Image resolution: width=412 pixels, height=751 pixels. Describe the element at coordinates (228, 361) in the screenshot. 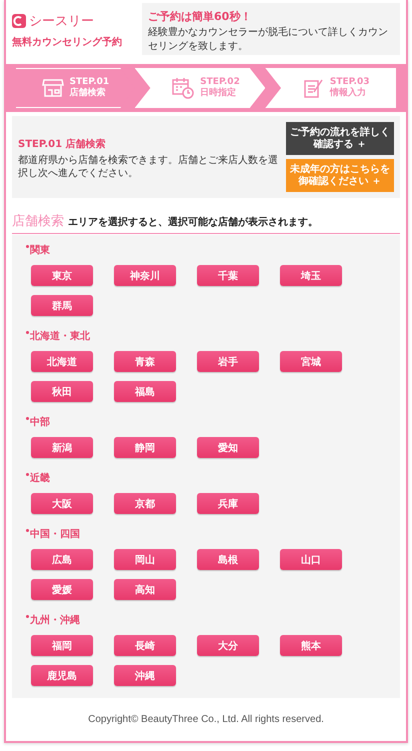

I see `prefecture-button: 岩手` at that location.